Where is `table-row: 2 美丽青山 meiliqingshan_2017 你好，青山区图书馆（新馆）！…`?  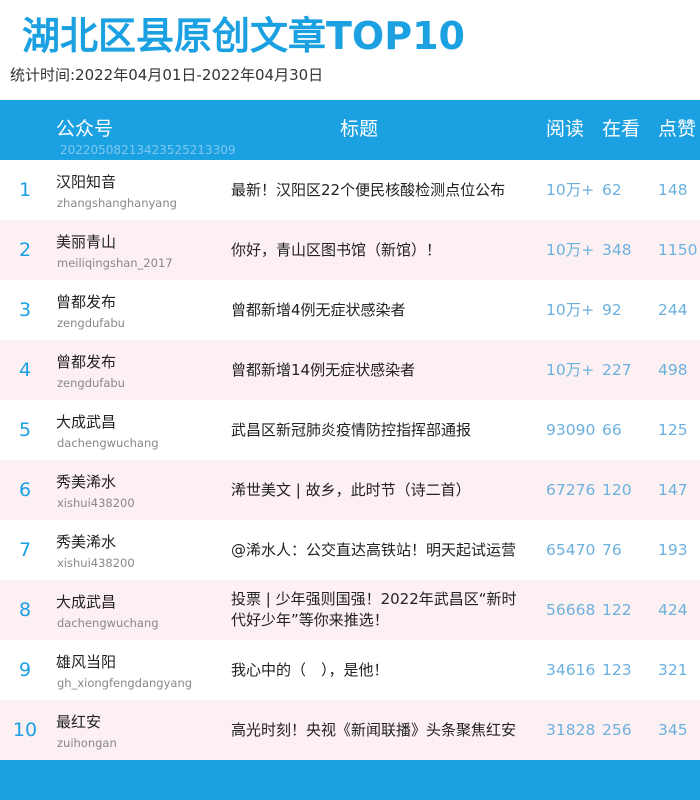
table-row: 2 美丽青山 meiliqingshan_2017 你好，青山区图书馆（新馆）！… is located at coordinates (350, 250).